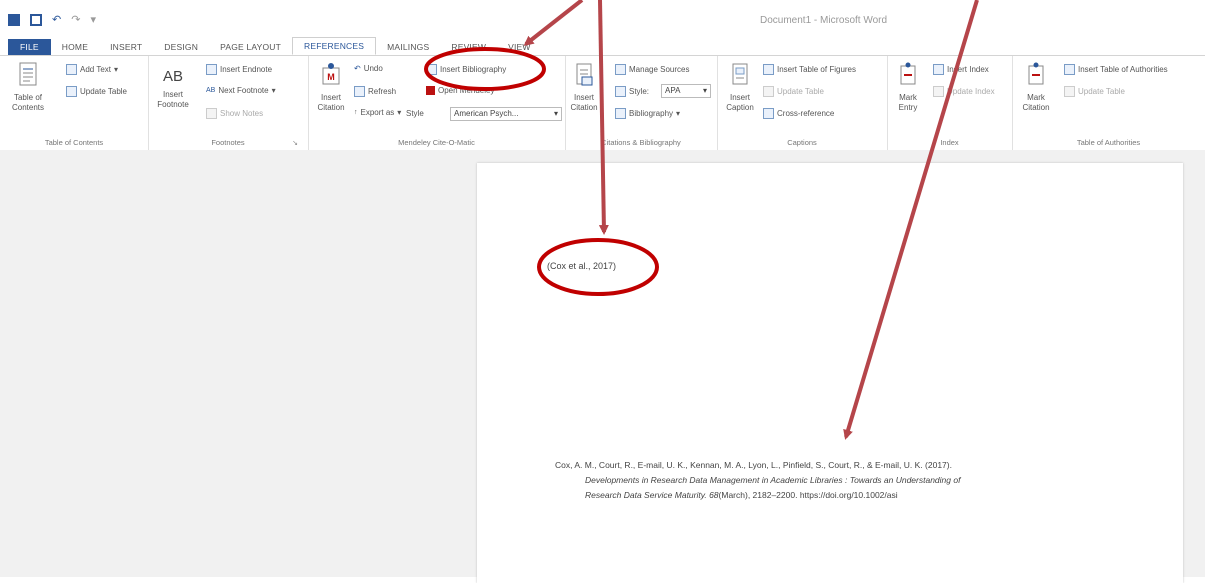  What do you see at coordinates (584, 74) in the screenshot?
I see `insert-citation-icon` at bounding box center [584, 74].